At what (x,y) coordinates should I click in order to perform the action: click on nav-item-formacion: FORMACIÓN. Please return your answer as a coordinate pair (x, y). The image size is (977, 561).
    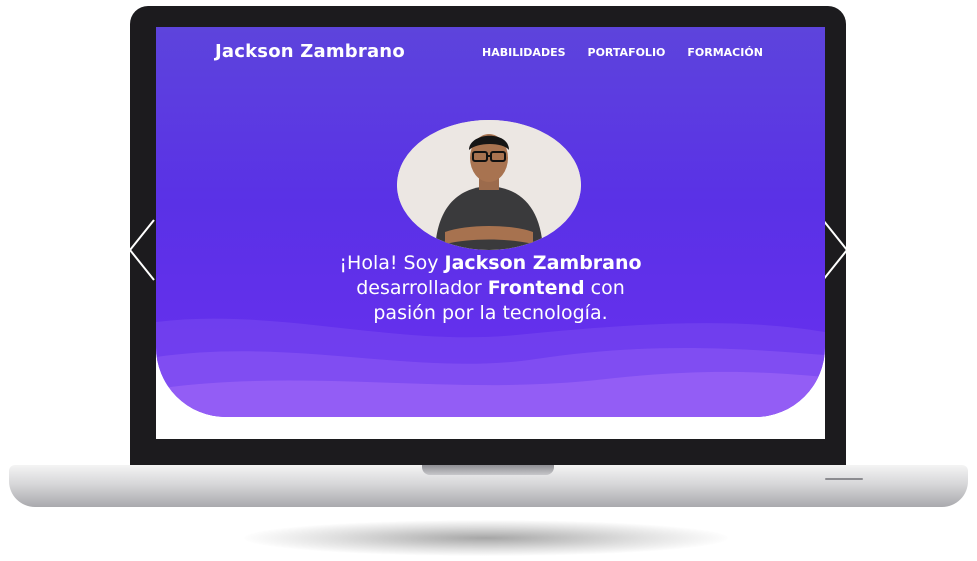
    Looking at the image, I should click on (725, 52).